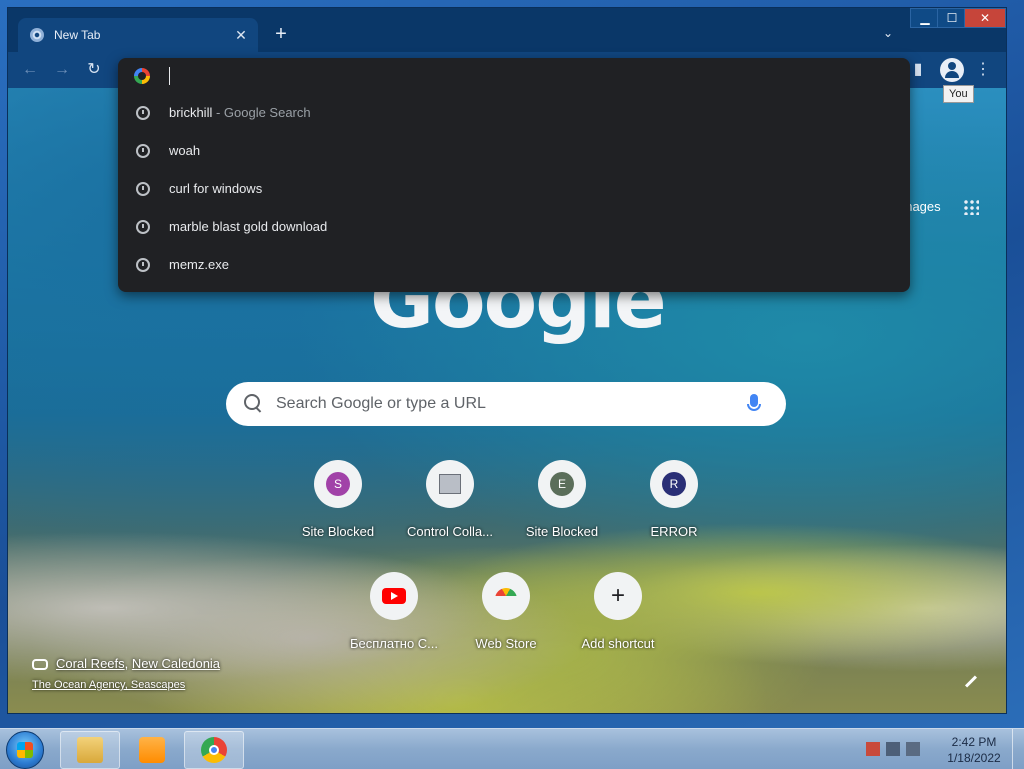 This screenshot has height=769, width=1024. Describe the element at coordinates (618, 643) in the screenshot. I see `shortcut-label: Add shortcut` at that location.